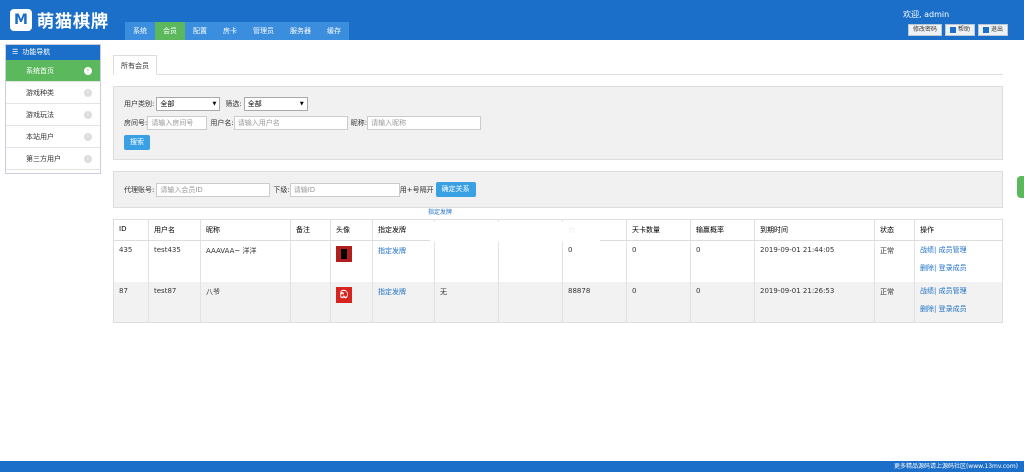 The image size is (1024, 472). I want to click on cell-avatar: ඞ, so click(351, 302).